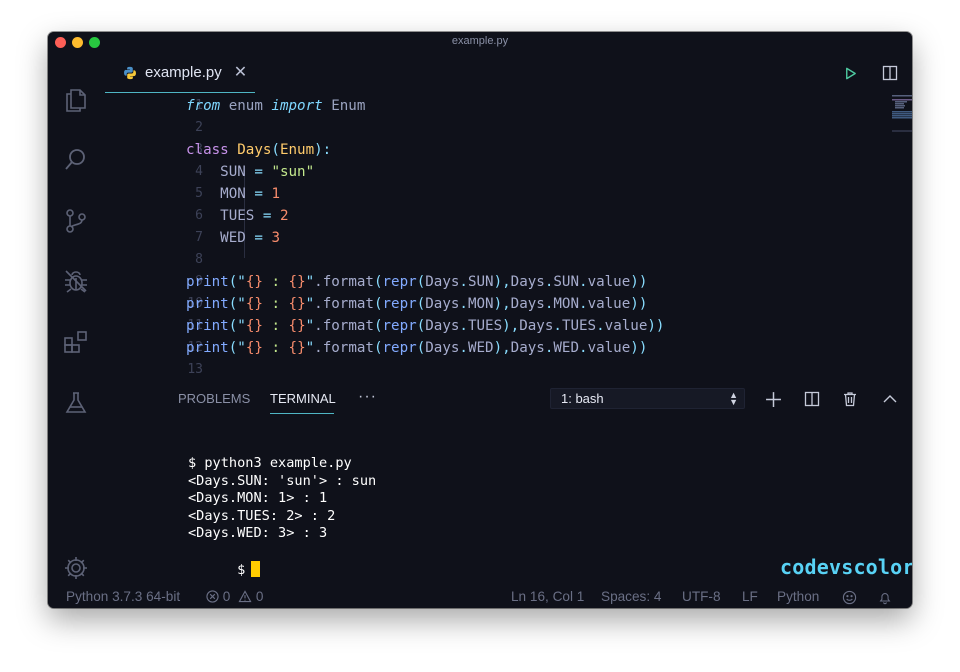 This screenshot has height=672, width=960. Describe the element at coordinates (270, 463) in the screenshot. I see `terminal-line: $ python3 example.py` at that location.